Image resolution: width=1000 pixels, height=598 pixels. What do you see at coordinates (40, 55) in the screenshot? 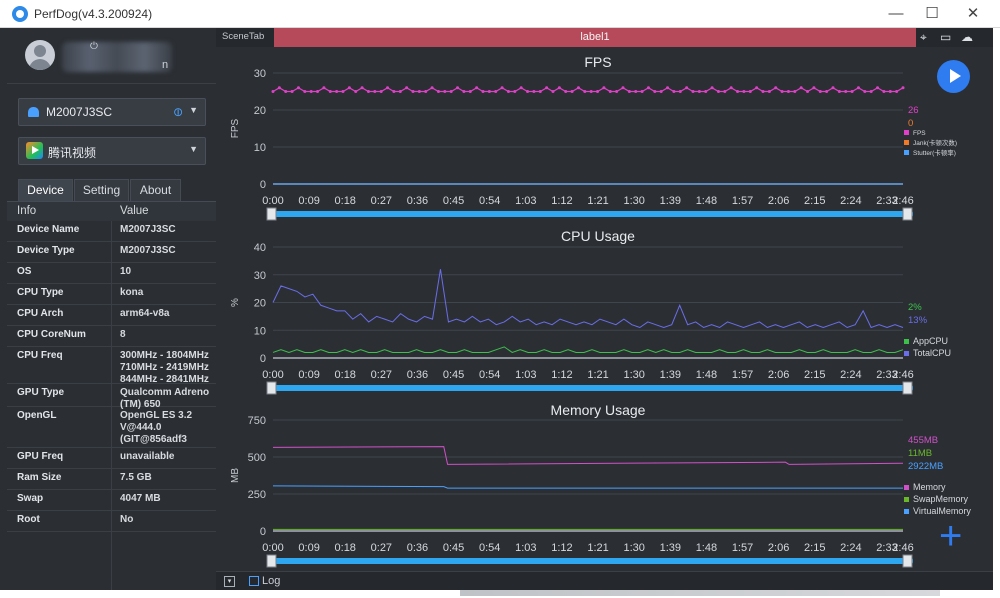
I see `avatar` at bounding box center [40, 55].